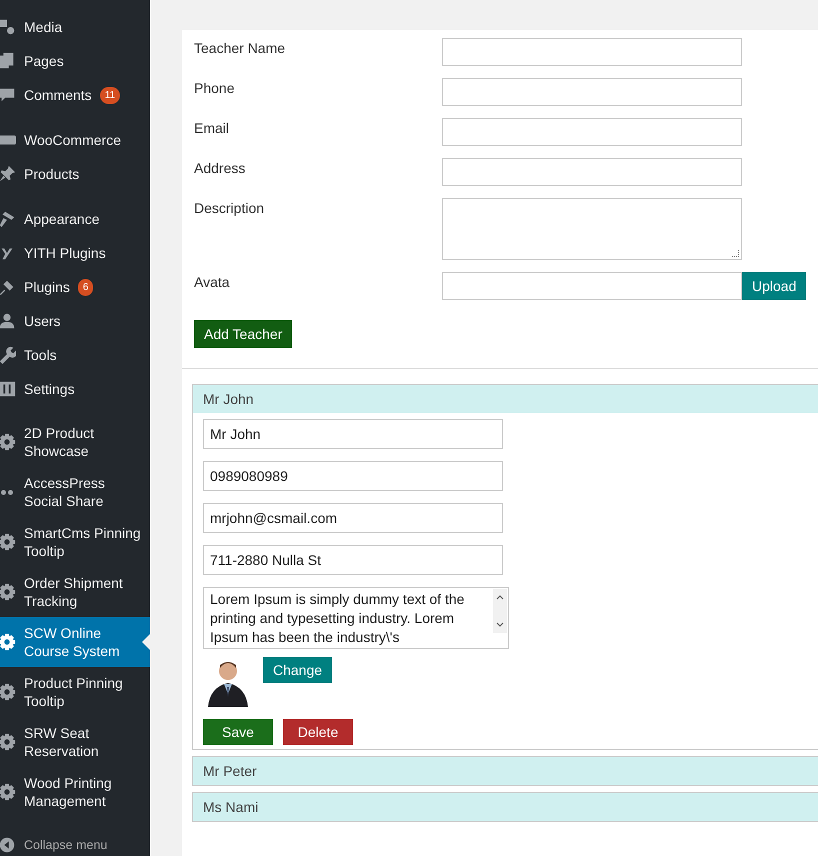  What do you see at coordinates (592, 229) in the screenshot?
I see `text-area` at bounding box center [592, 229].